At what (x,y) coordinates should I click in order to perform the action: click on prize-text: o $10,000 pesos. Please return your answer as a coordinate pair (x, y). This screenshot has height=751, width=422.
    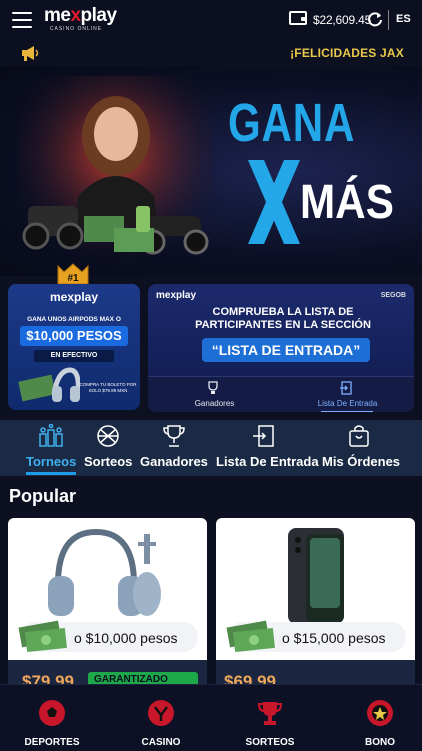
    Looking at the image, I should click on (126, 638).